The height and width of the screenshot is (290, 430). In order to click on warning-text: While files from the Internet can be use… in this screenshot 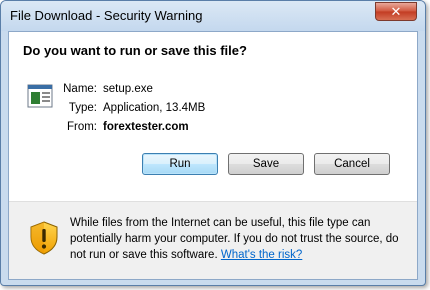, I will do `click(240, 239)`.